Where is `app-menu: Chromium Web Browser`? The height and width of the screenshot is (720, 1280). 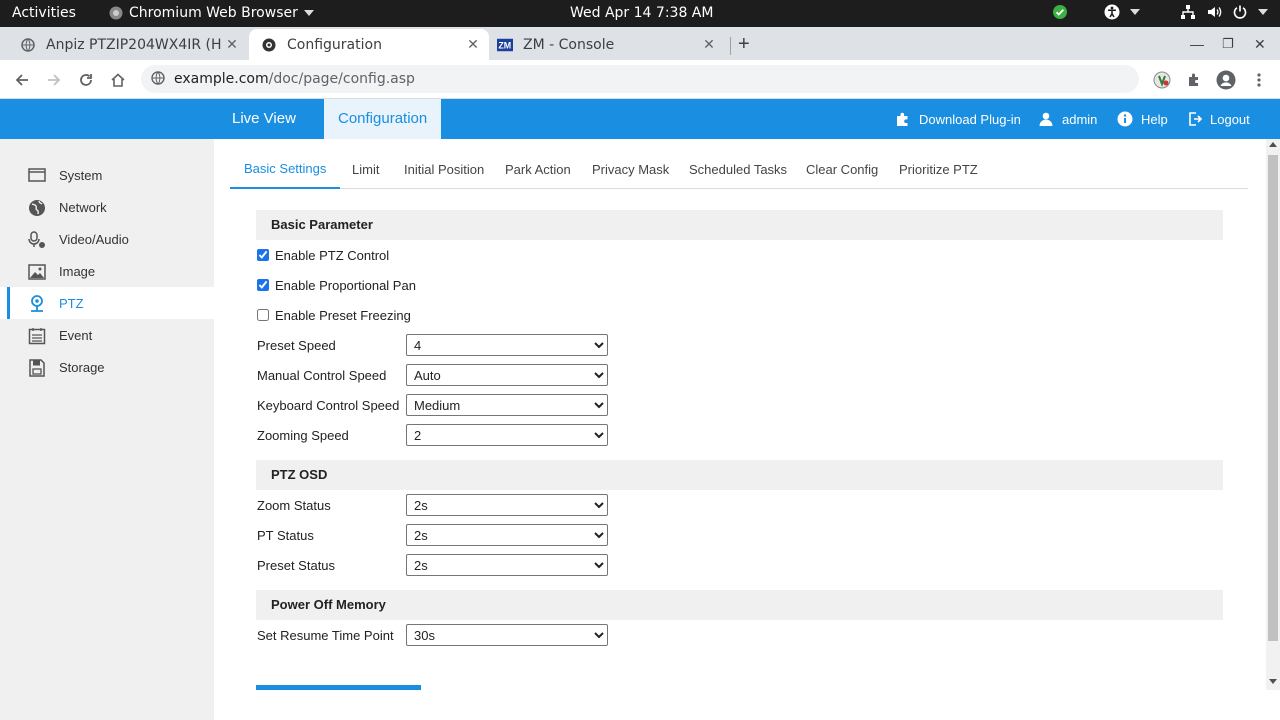 app-menu: Chromium Web Browser is located at coordinates (211, 13).